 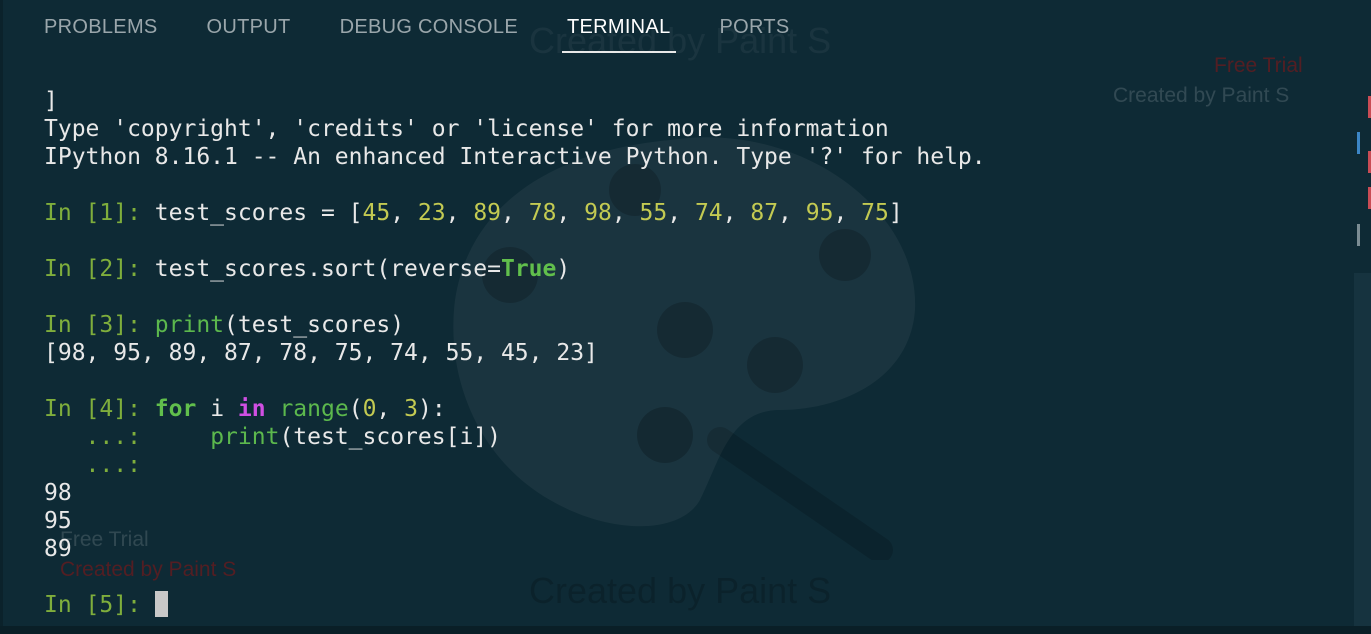 I want to click on tab-terminal: TERMINAL, so click(x=618, y=34).